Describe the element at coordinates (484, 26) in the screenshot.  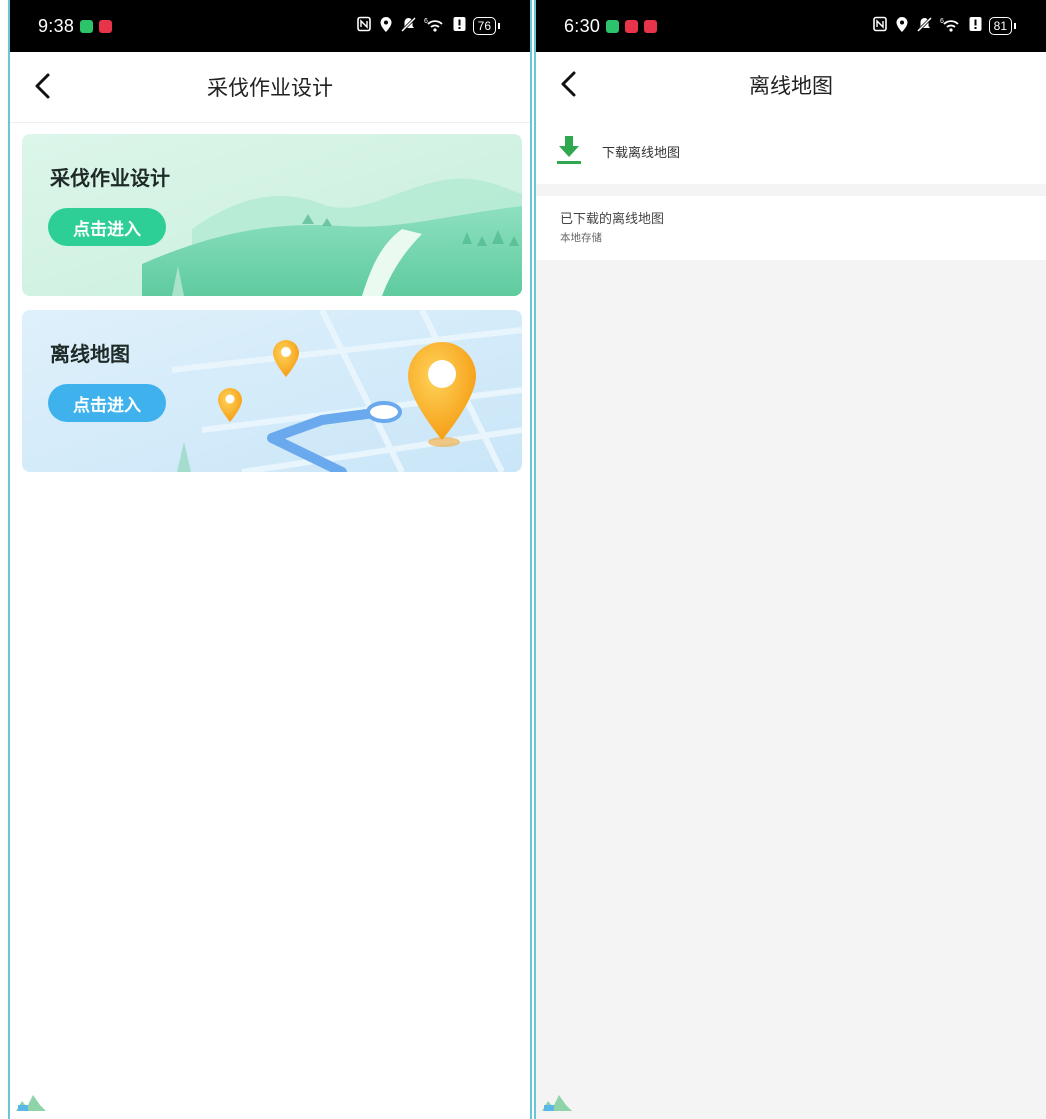
I see `battery-icon: 76` at that location.